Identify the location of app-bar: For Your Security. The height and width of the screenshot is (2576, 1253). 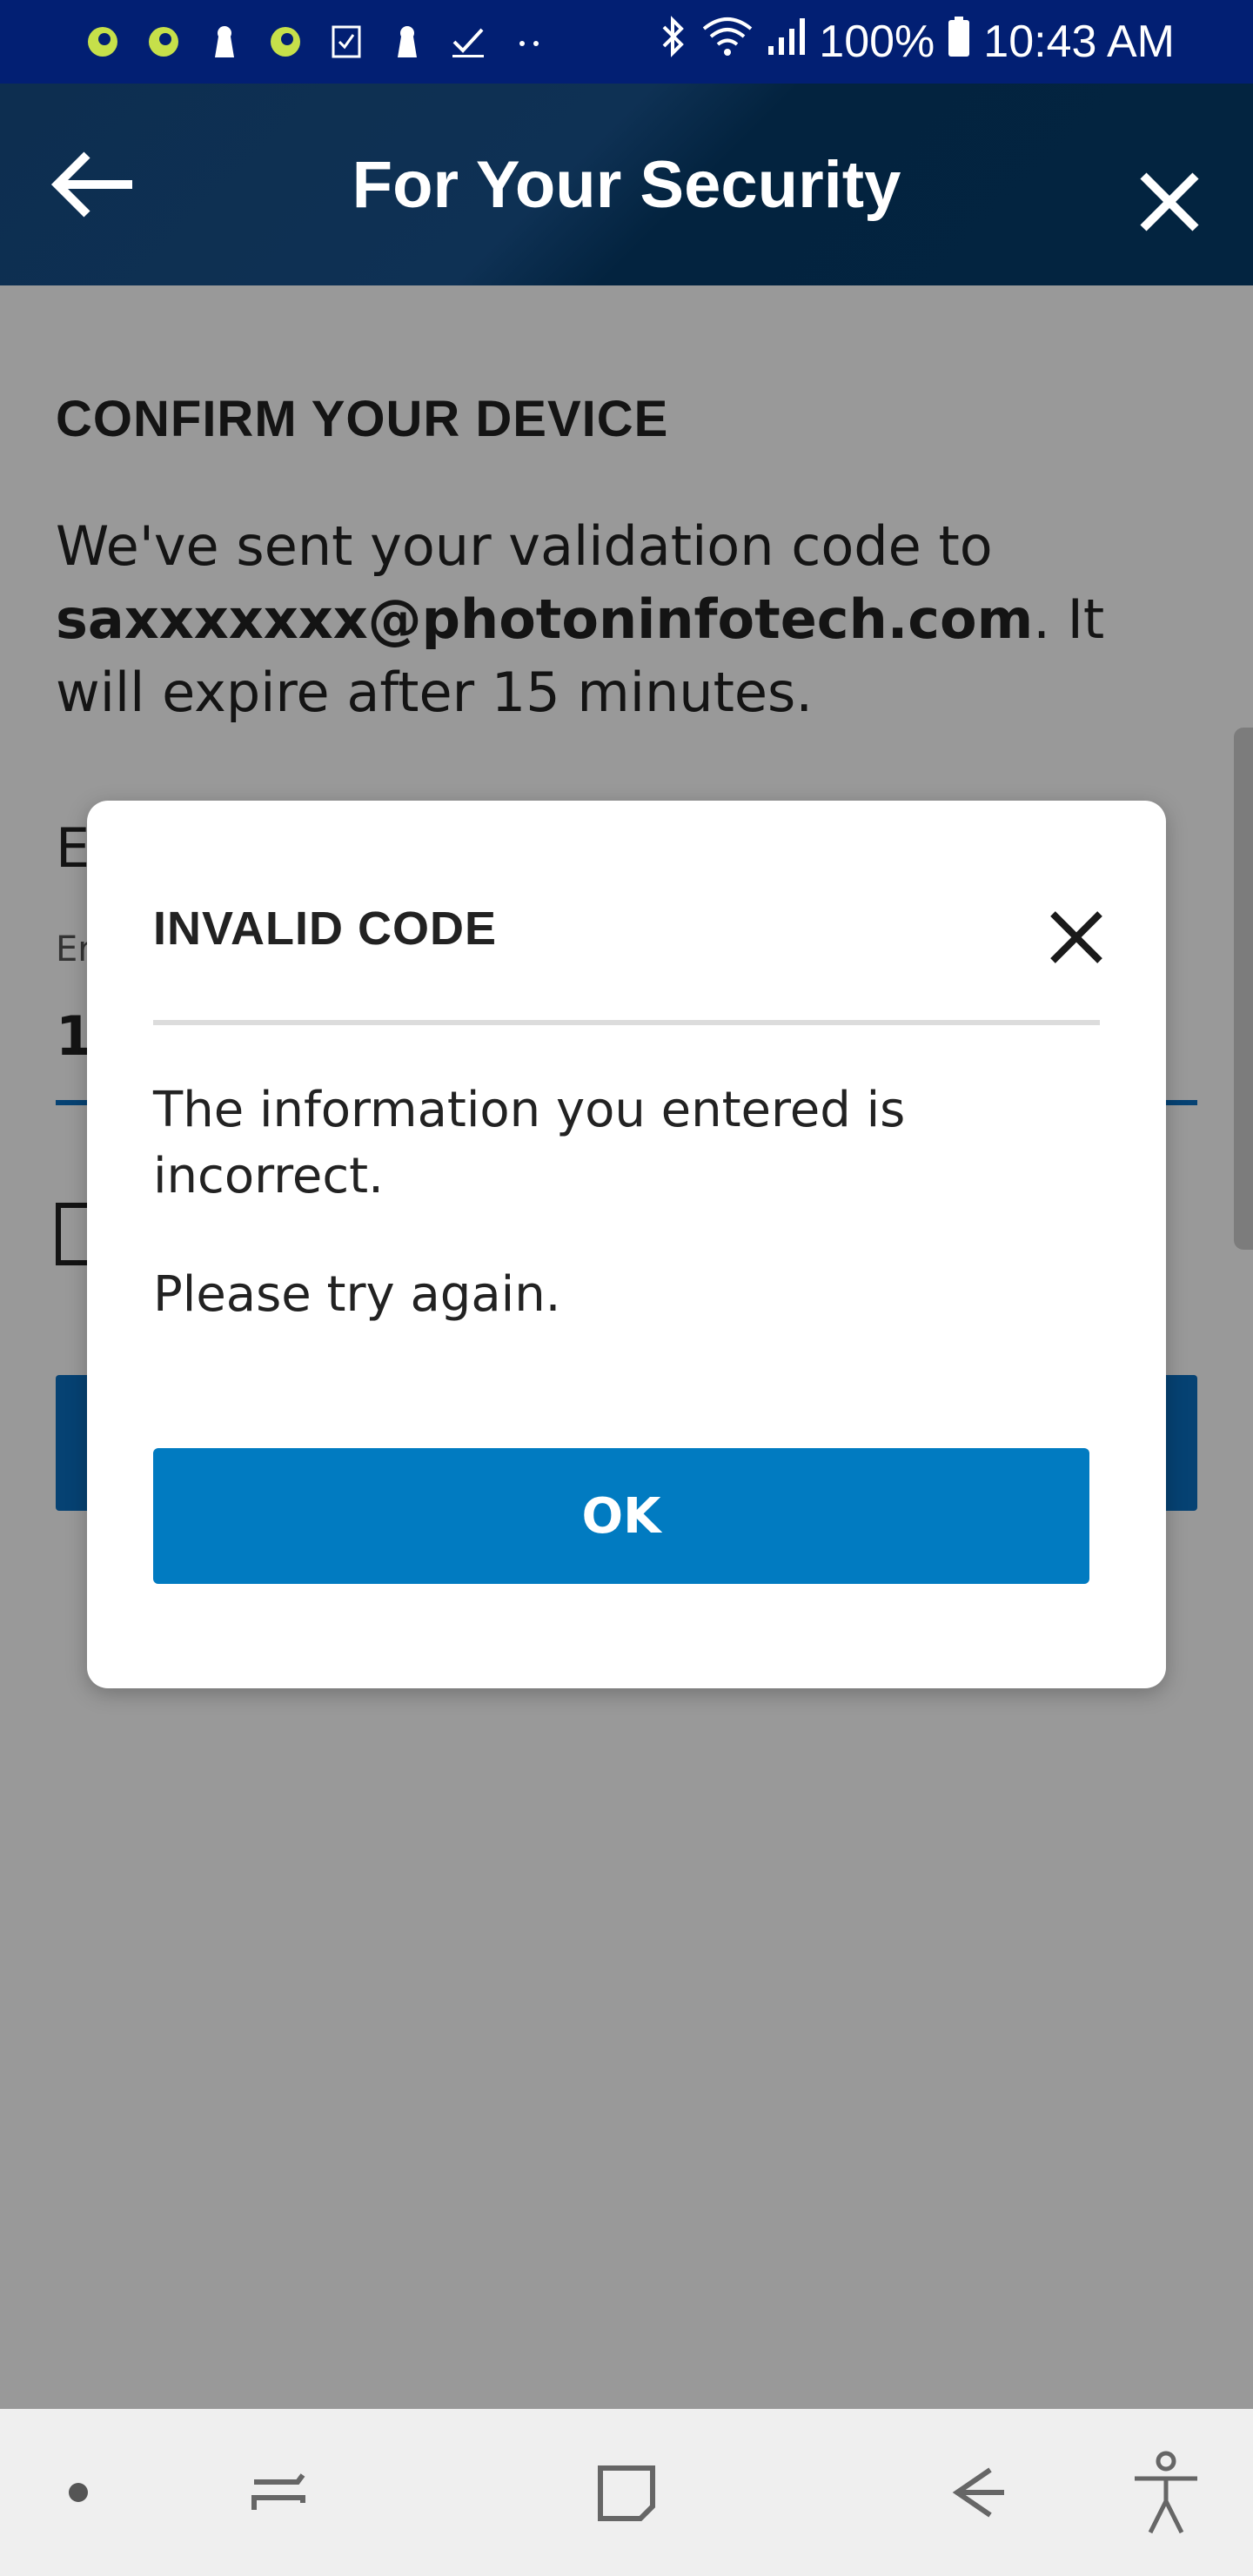
(626, 184).